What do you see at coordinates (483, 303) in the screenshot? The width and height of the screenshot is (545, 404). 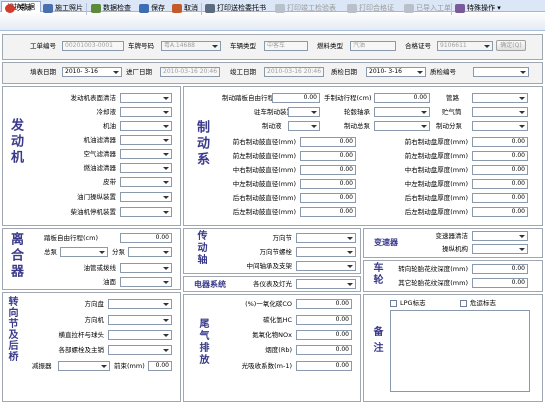 I see `danger-label: 危运标志` at bounding box center [483, 303].